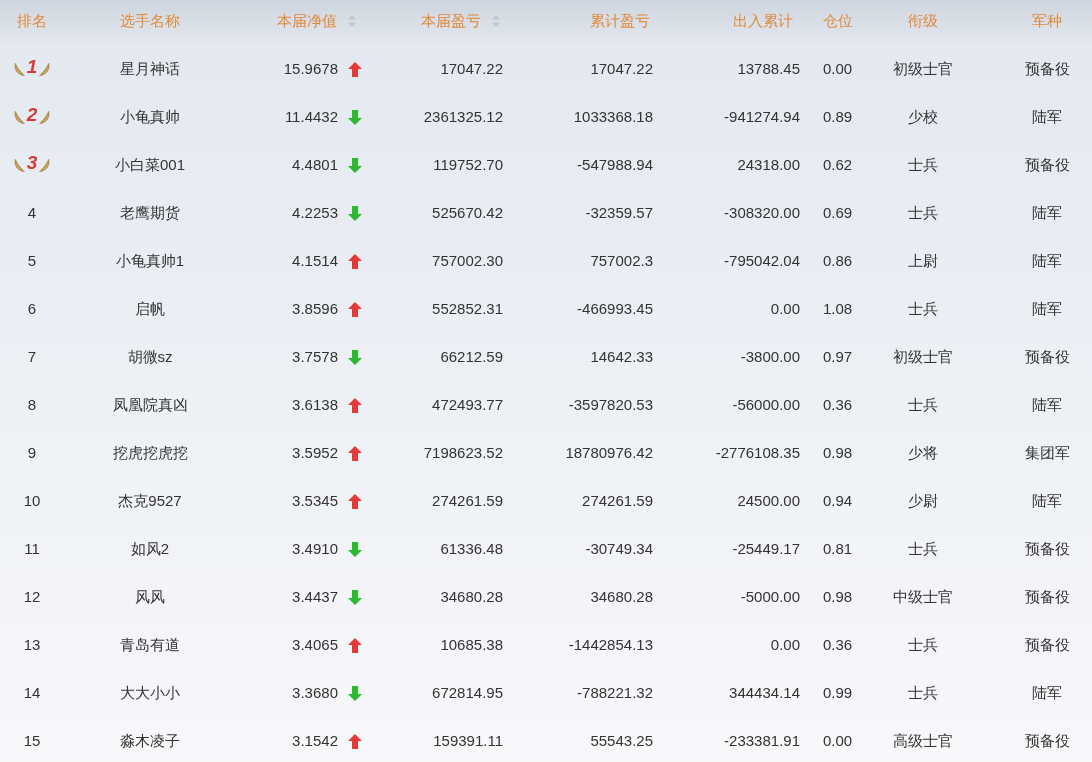 Image resolution: width=1092 pixels, height=762 pixels. Describe the element at coordinates (766, 404) in the screenshot. I see `table-cell-text: -56000.00` at that location.